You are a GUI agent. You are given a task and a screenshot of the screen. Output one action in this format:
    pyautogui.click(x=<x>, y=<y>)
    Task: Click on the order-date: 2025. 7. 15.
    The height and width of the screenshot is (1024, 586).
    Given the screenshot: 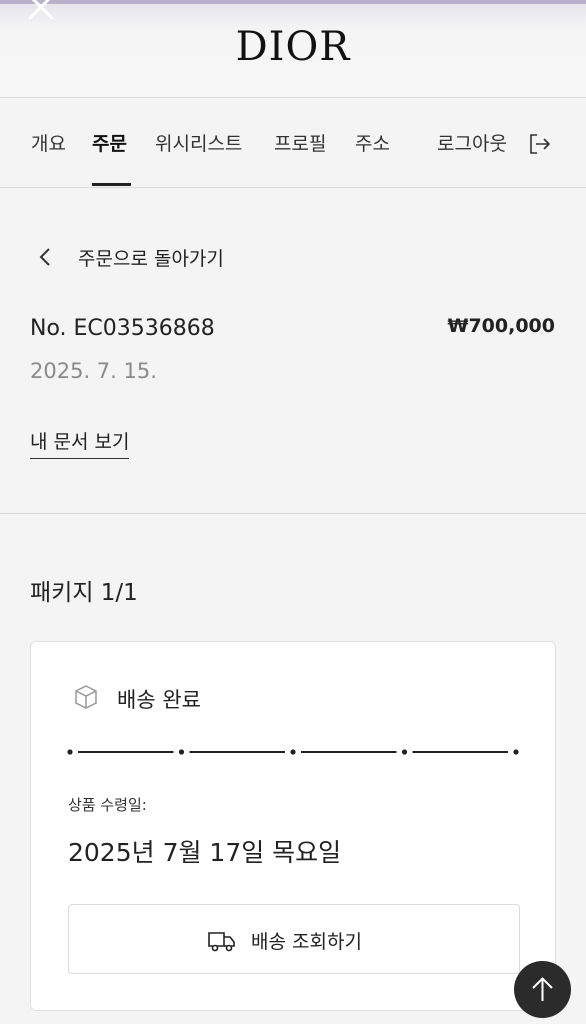 What is the action you would take?
    pyautogui.click(x=93, y=371)
    